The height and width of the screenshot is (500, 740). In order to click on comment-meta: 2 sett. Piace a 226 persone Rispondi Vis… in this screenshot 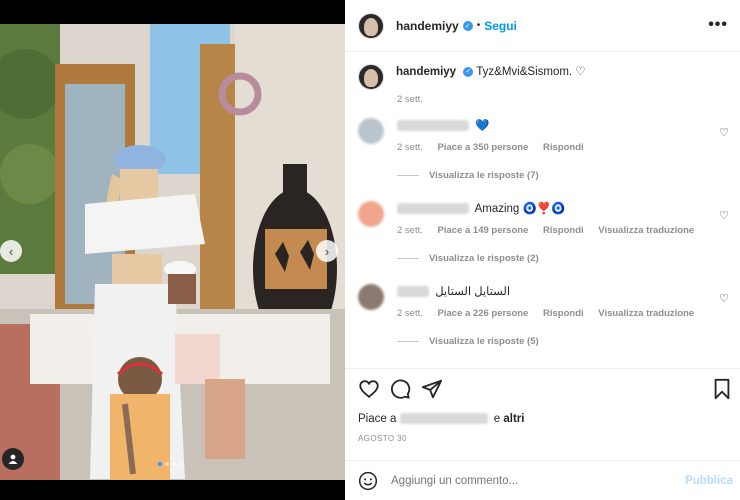, I will do `click(551, 313)`.